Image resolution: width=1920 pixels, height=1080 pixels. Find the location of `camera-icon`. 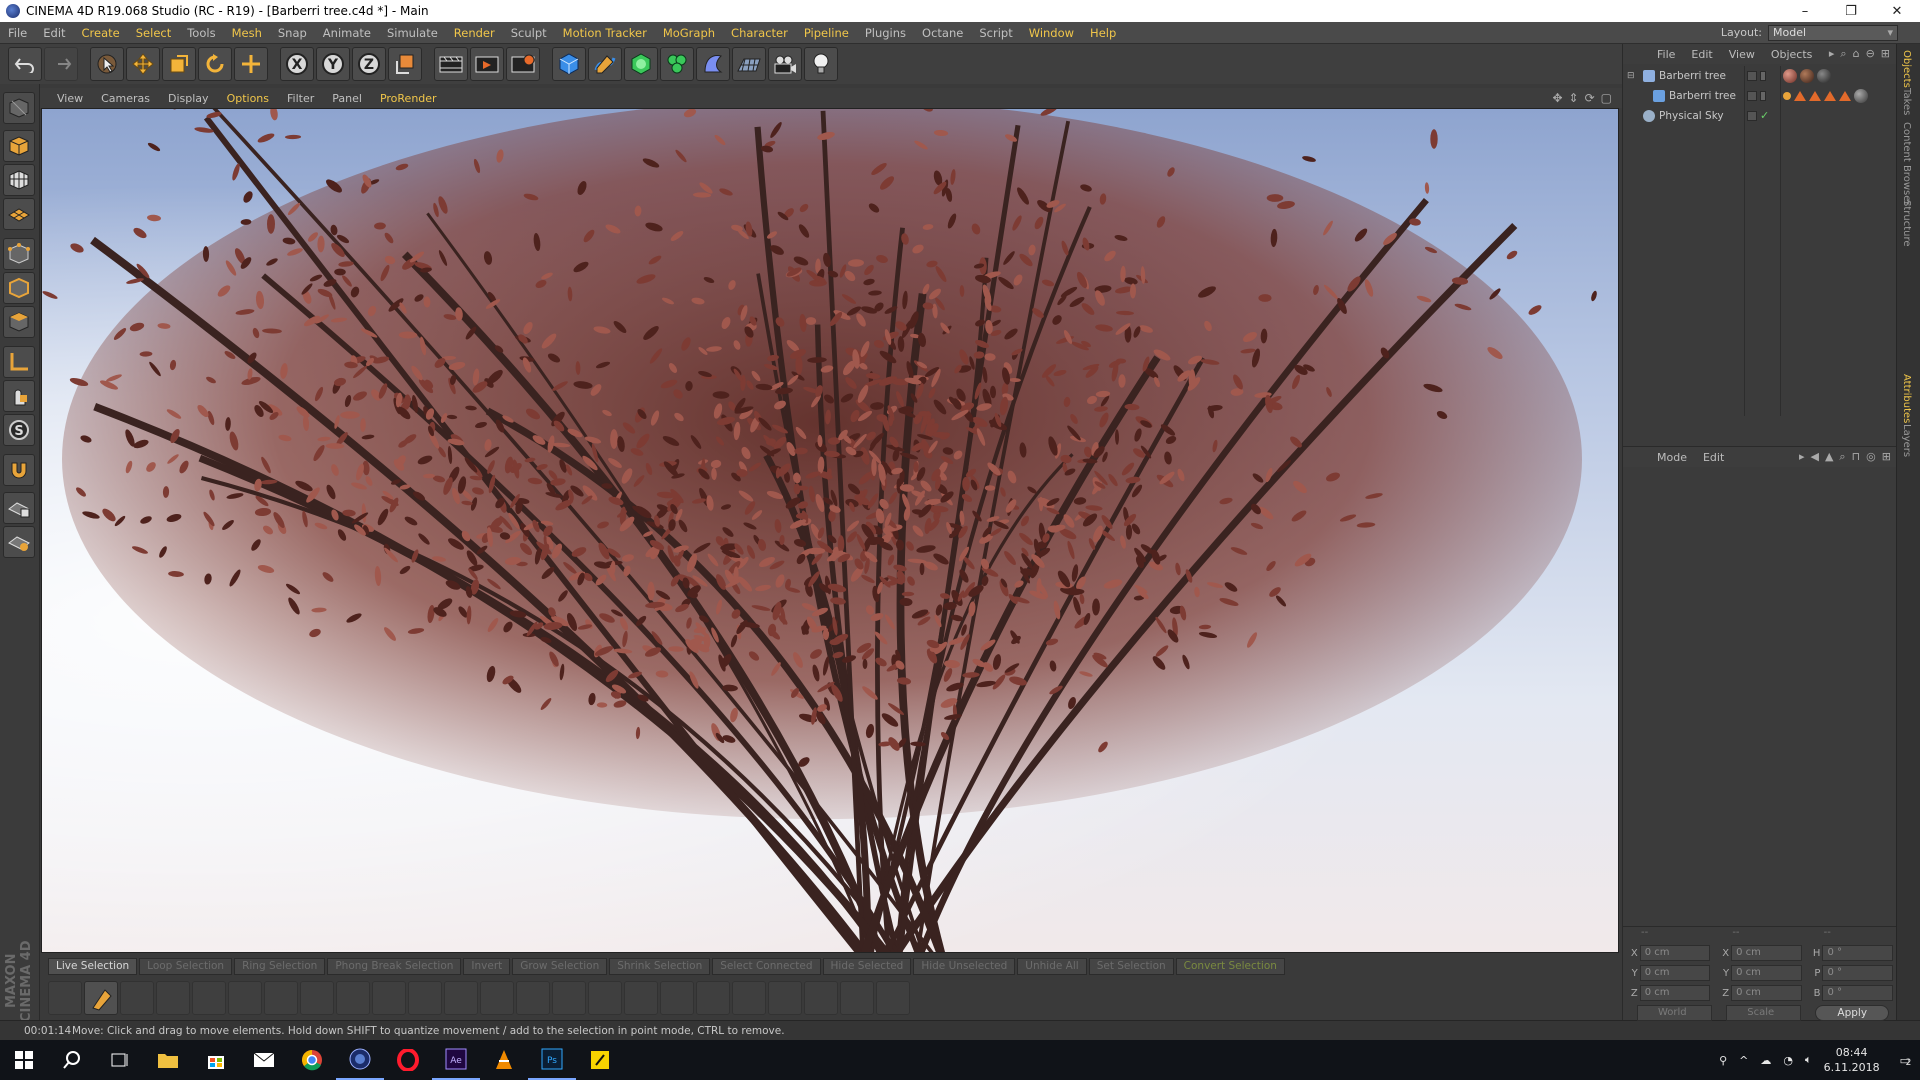

camera-icon is located at coordinates (785, 64).